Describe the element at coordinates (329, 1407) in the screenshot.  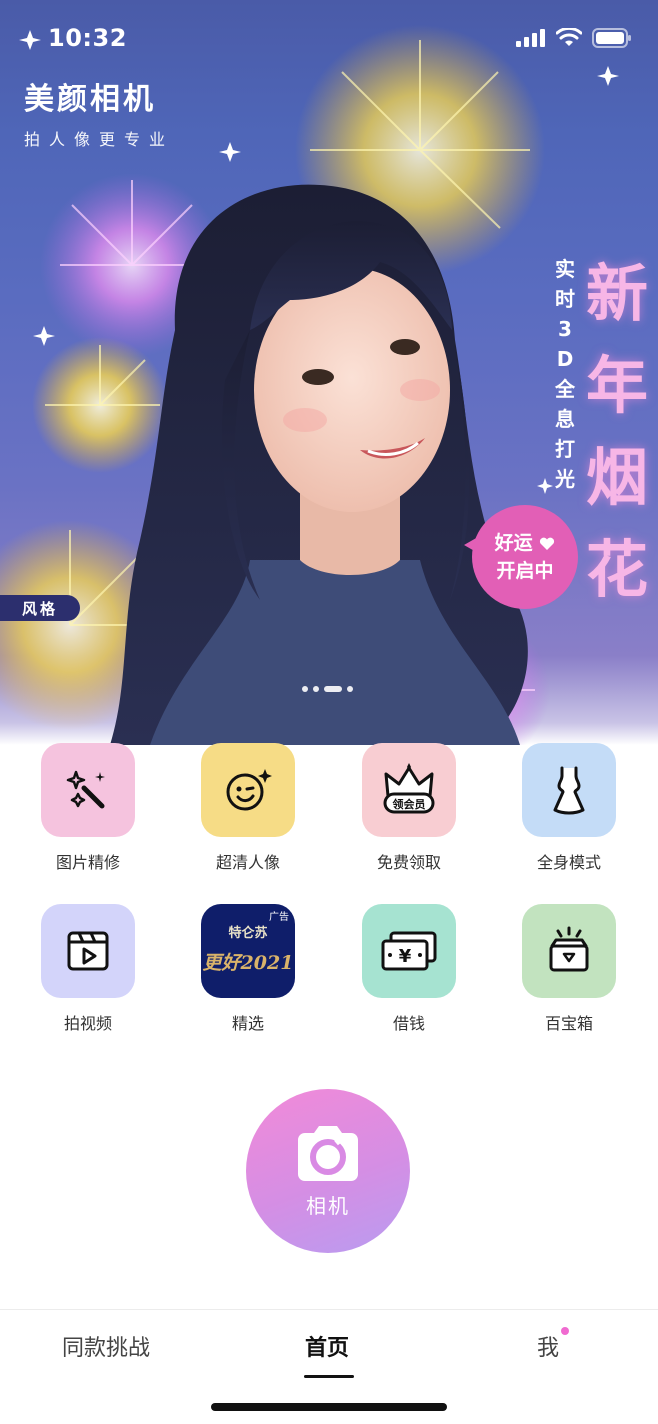
I see `home-indicator` at that location.